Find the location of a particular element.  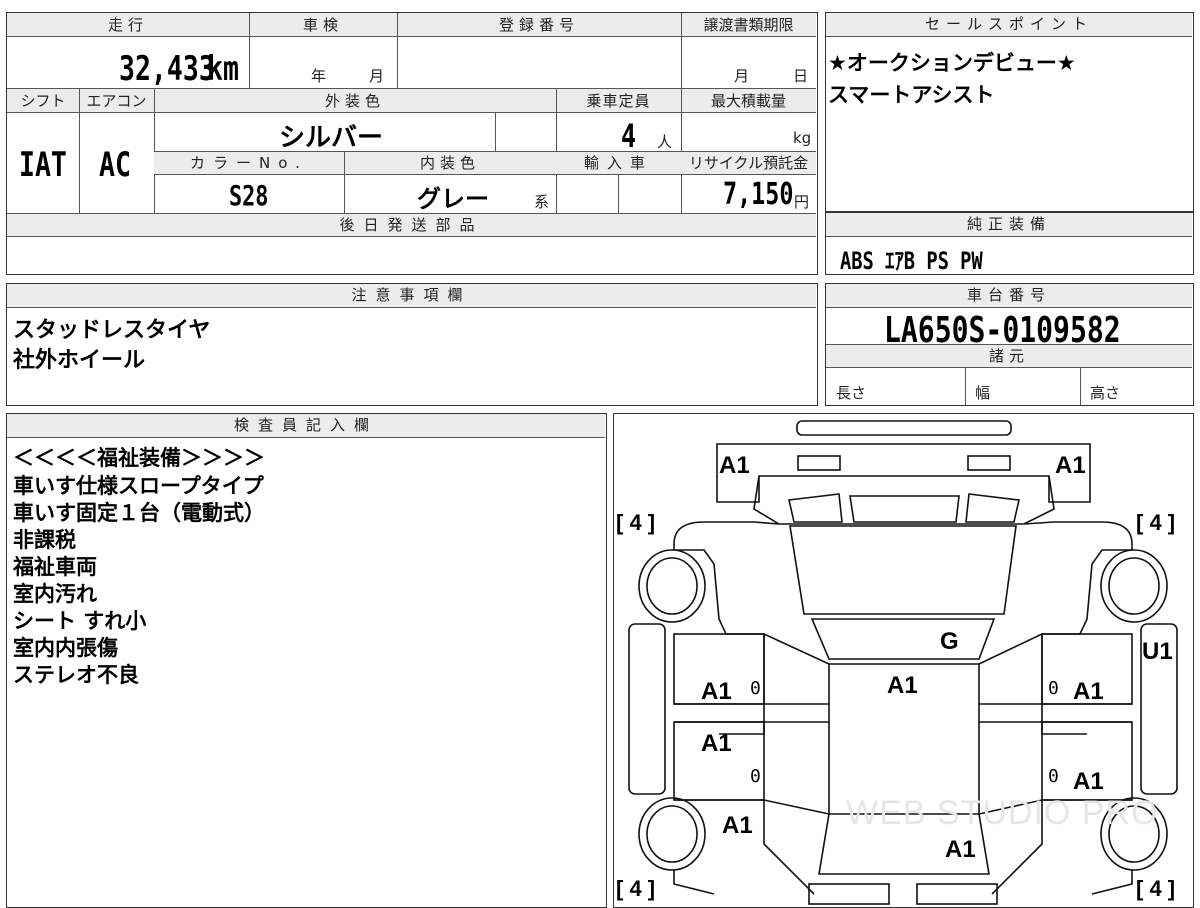

damage-front-left: A1 is located at coordinates (734, 465).